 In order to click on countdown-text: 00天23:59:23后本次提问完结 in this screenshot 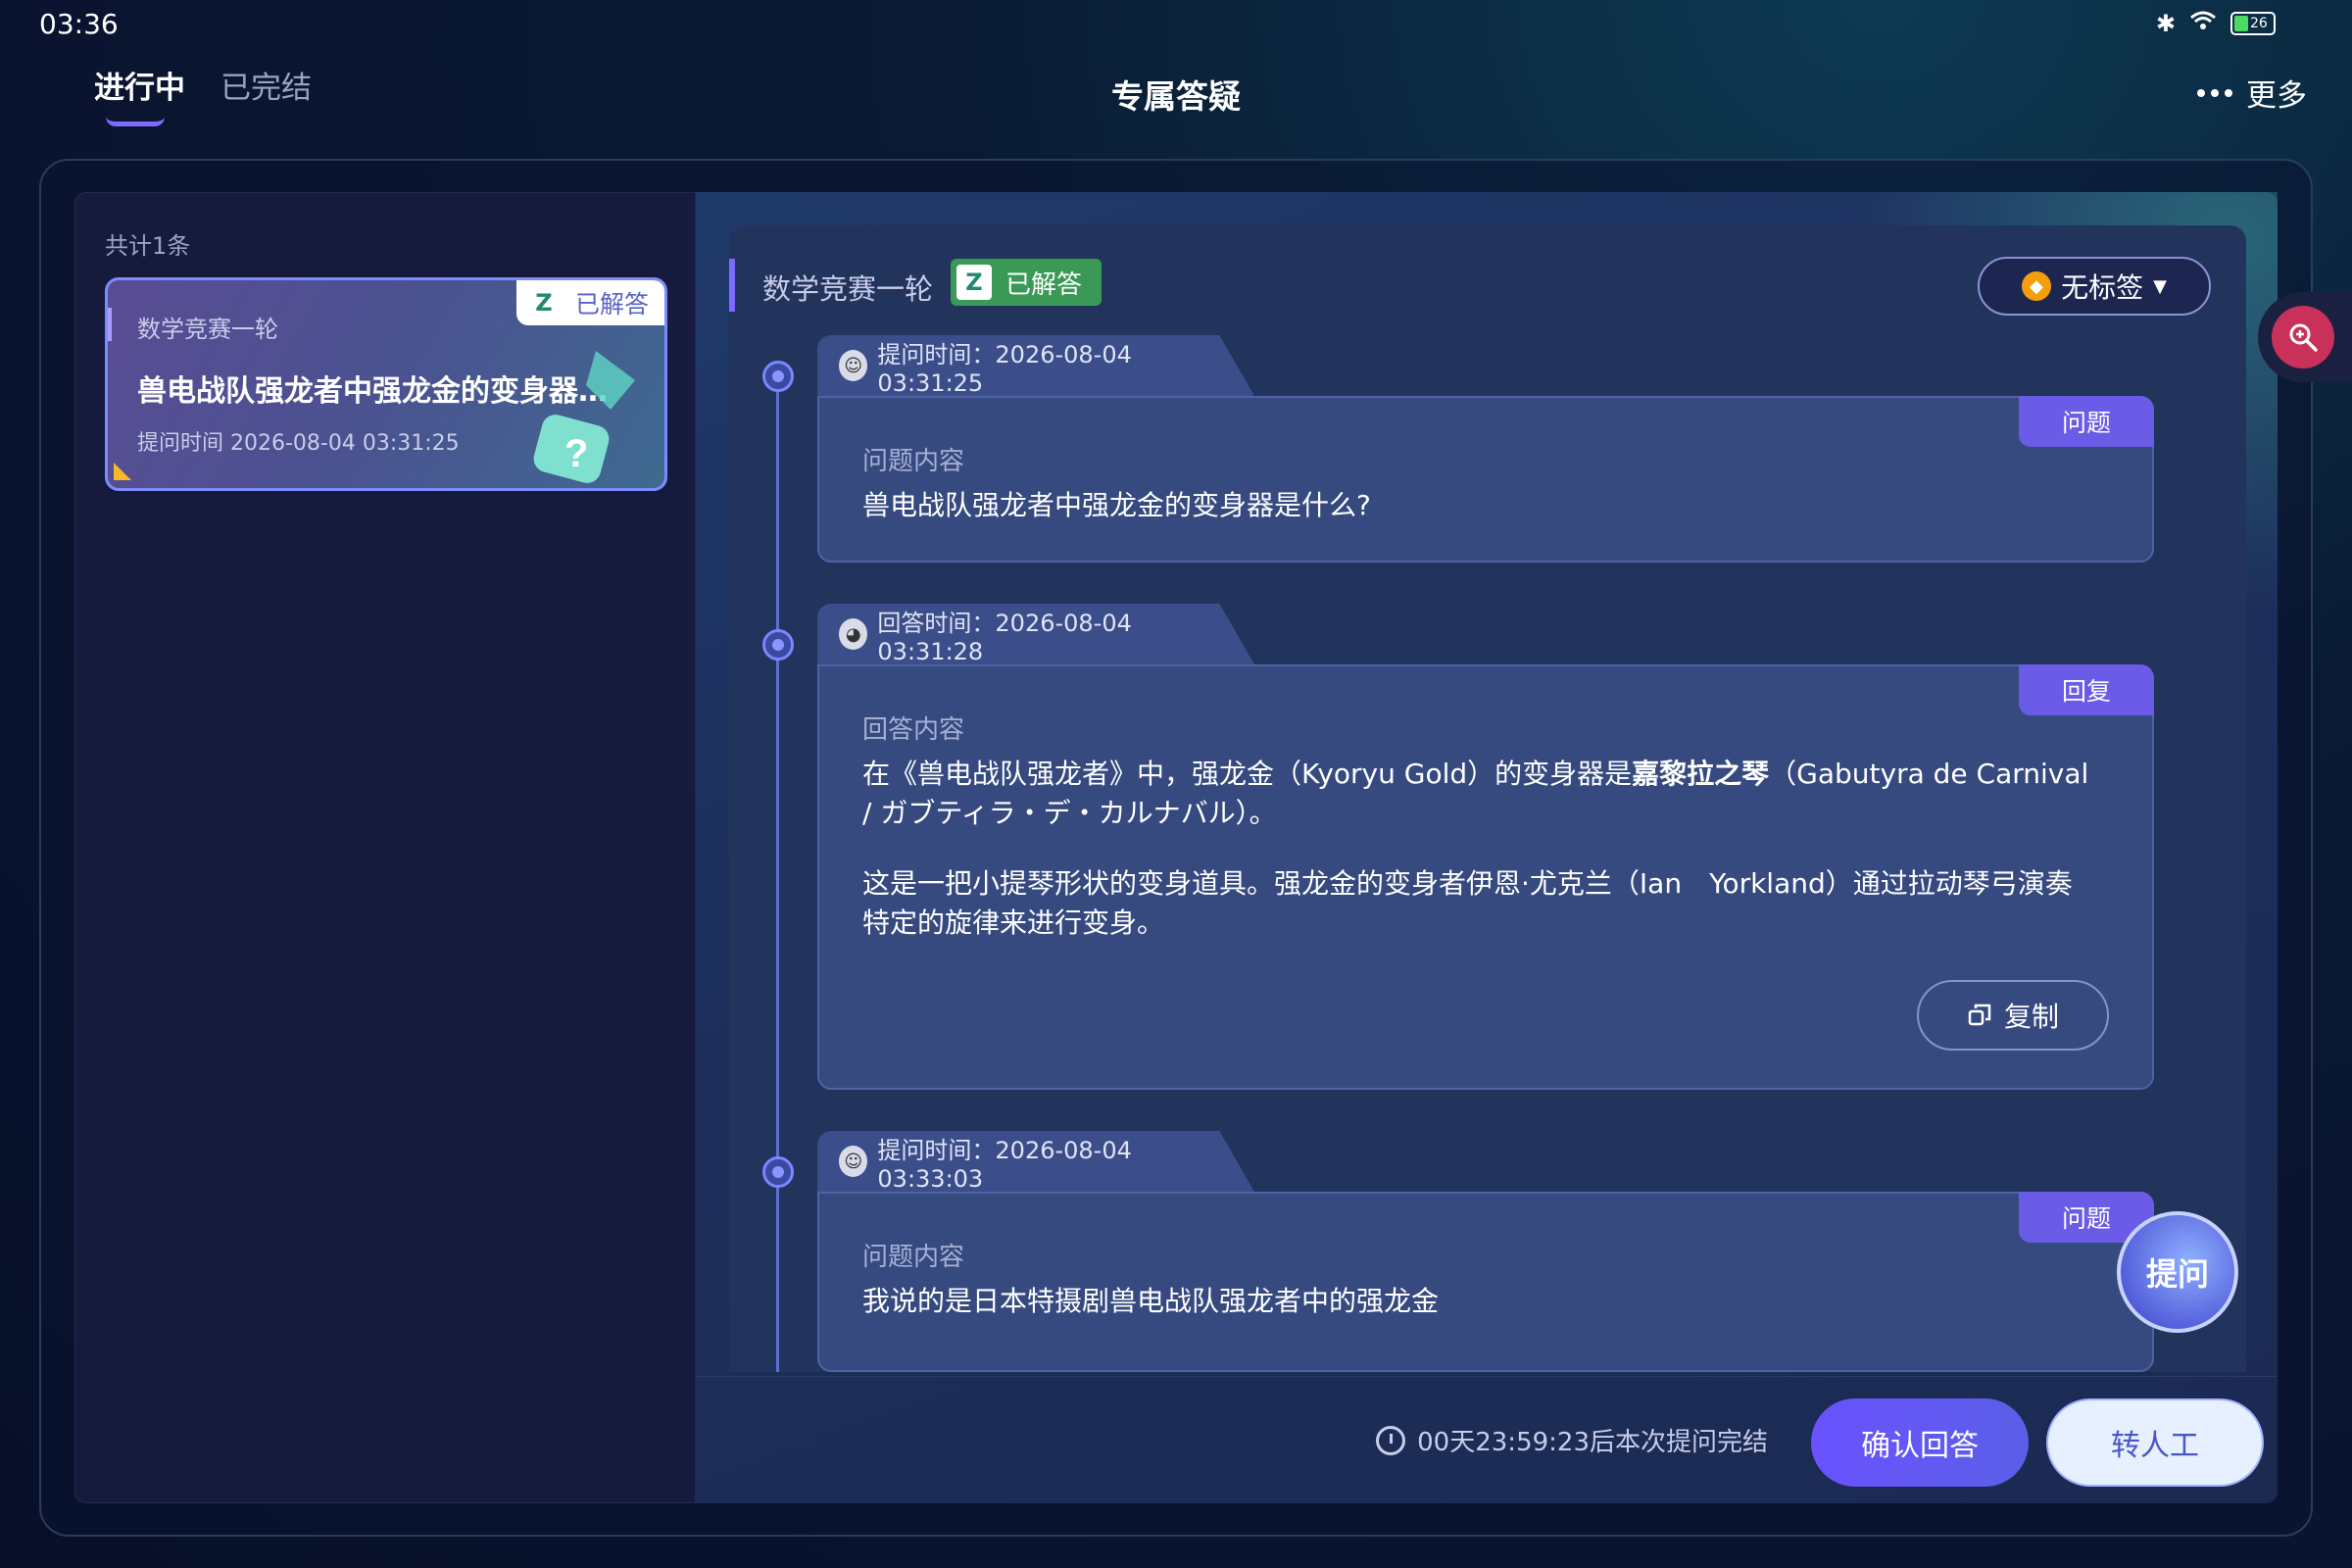, I will do `click(1592, 1442)`.